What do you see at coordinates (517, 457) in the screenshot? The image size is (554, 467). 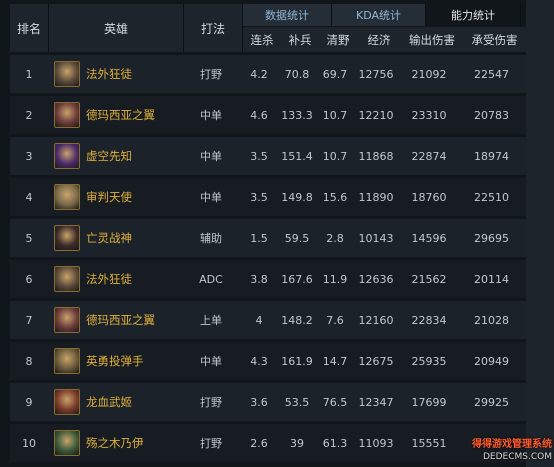 I see `watermark-line2: DEDECMS.COM` at bounding box center [517, 457].